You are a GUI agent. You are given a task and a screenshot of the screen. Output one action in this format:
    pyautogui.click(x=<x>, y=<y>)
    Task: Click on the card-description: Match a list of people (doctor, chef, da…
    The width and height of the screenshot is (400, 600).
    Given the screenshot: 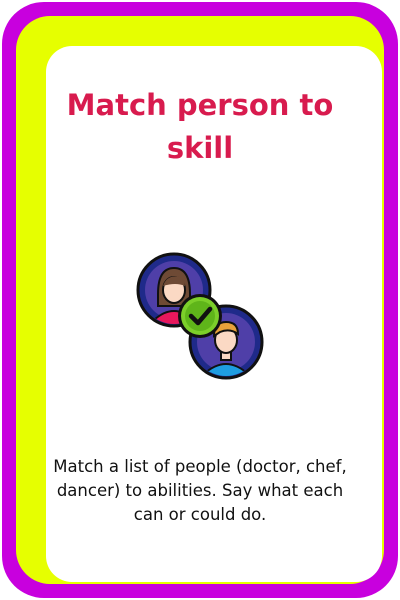 What is the action you would take?
    pyautogui.click(x=200, y=490)
    